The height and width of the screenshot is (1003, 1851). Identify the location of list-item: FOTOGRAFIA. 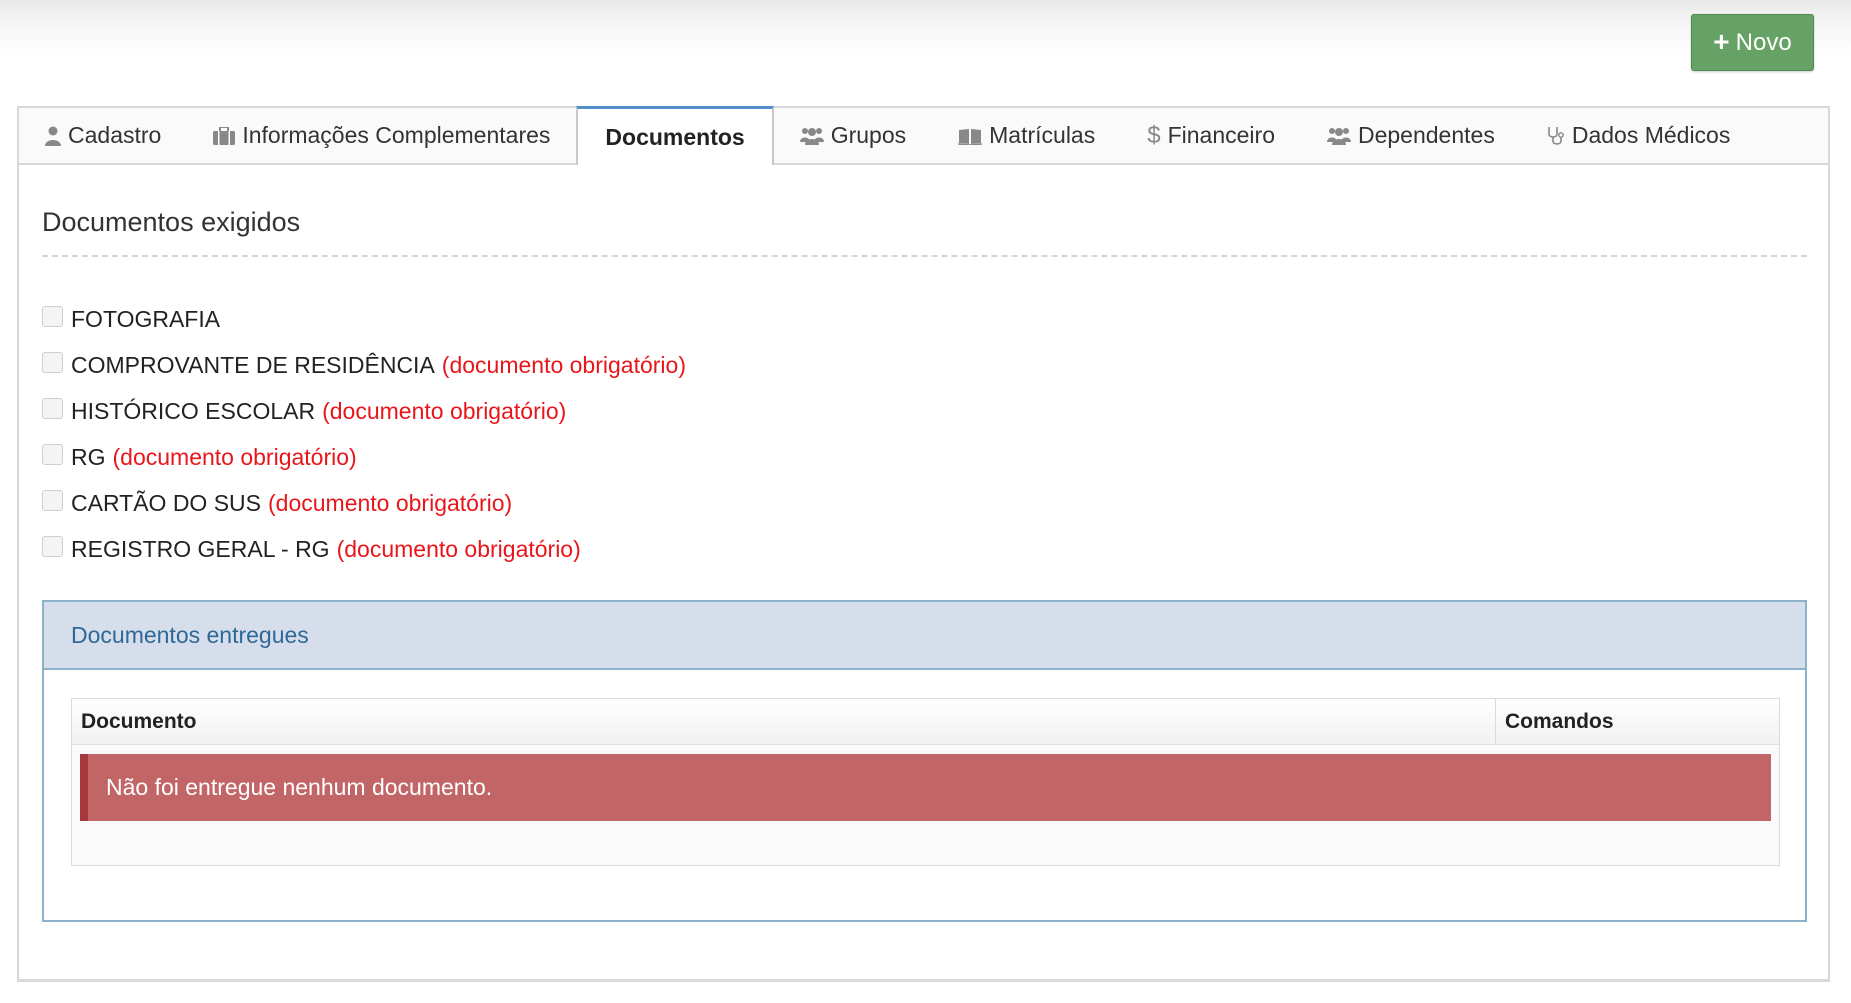
(364, 319).